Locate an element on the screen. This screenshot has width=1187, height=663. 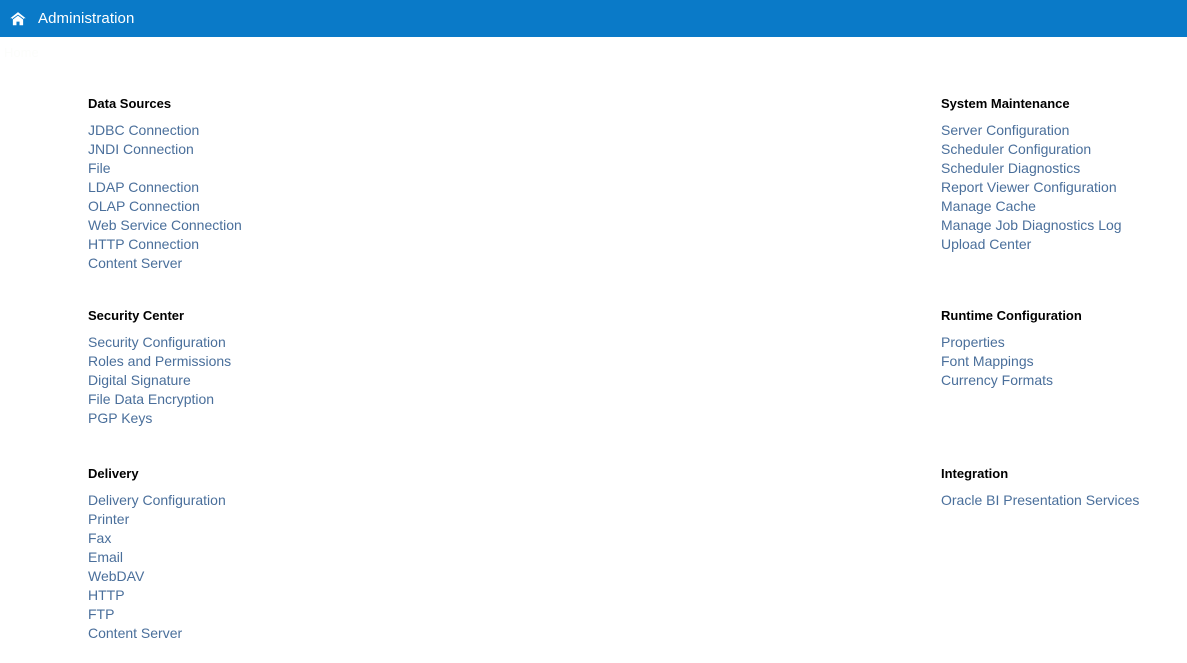
list-item: HTTP is located at coordinates (157, 595).